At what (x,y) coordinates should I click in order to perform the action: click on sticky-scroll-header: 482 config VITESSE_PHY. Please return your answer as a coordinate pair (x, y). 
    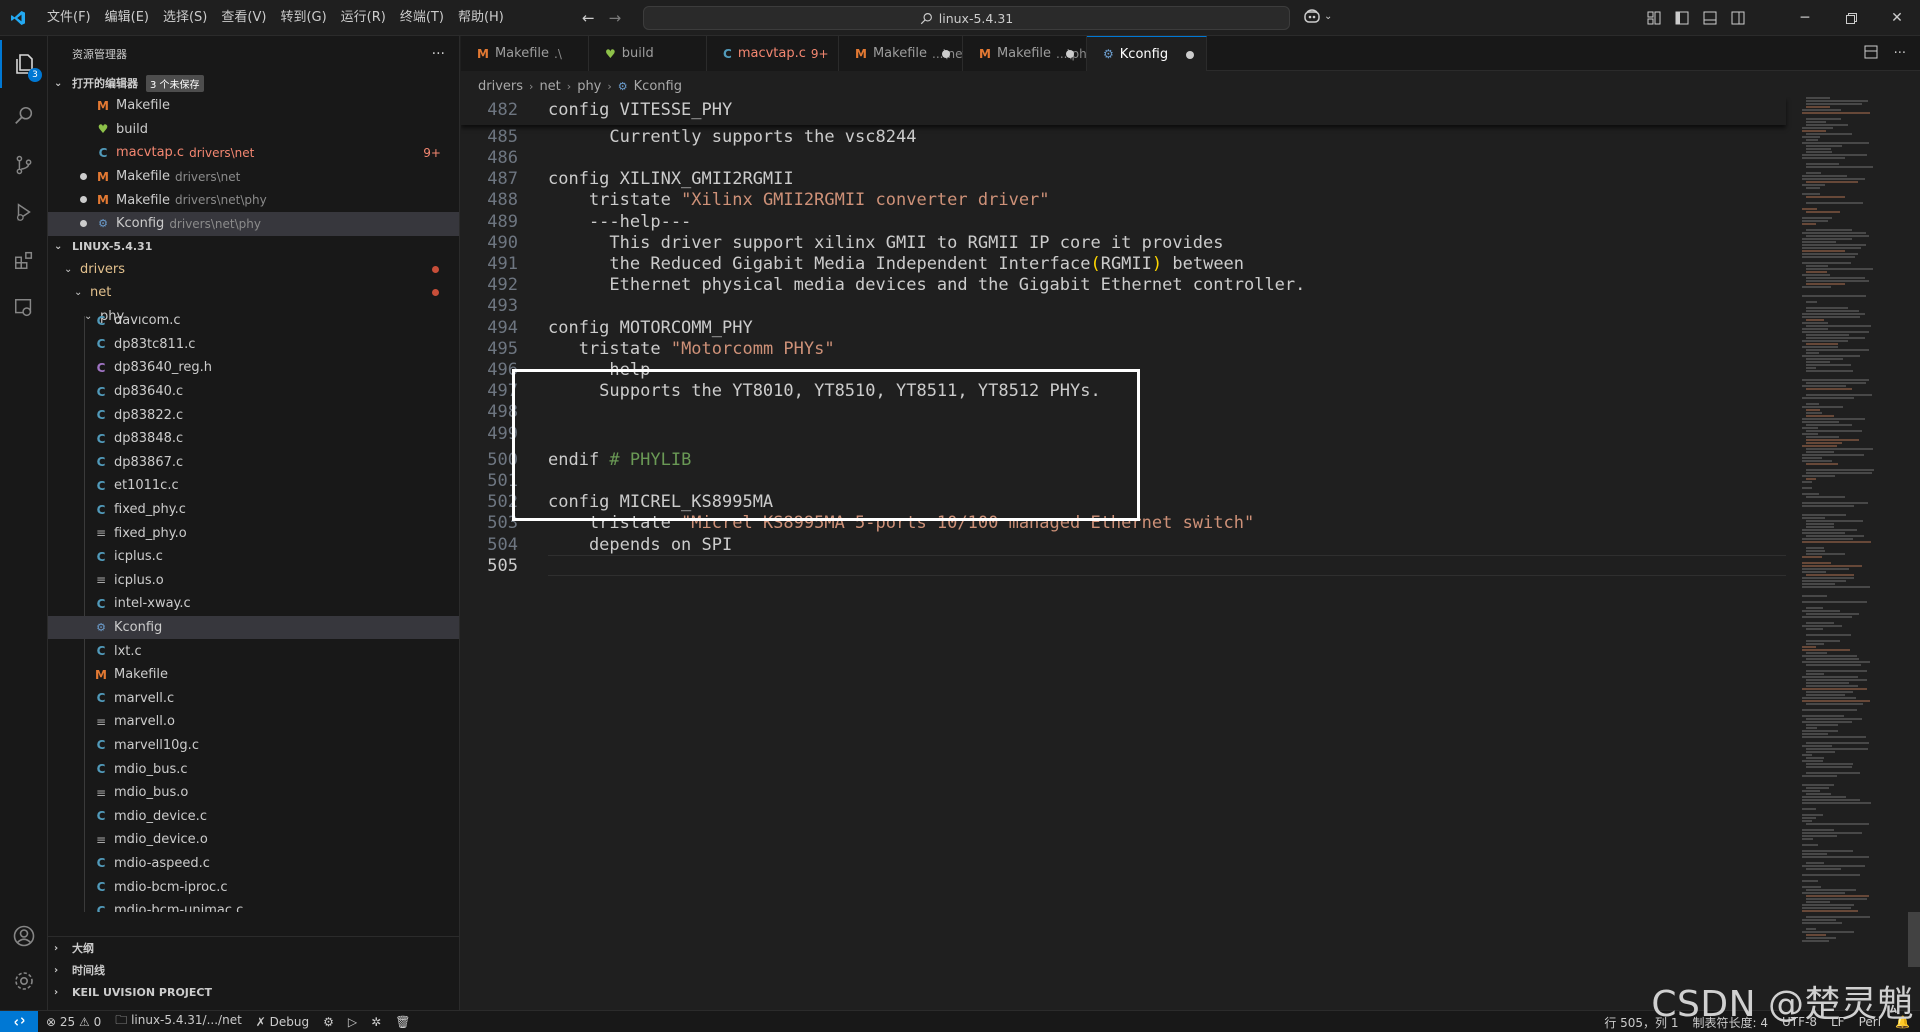
    Looking at the image, I should click on (1123, 111).